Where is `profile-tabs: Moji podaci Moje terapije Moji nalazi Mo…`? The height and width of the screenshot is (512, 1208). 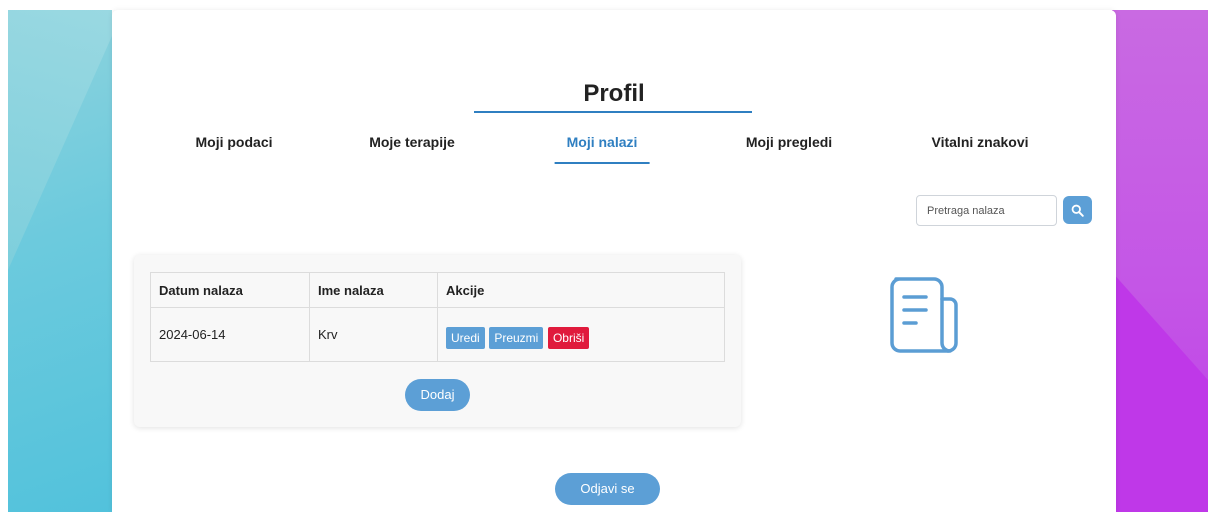 profile-tabs: Moji podaci Moje terapije Moji nalazi Mo… is located at coordinates (614, 154).